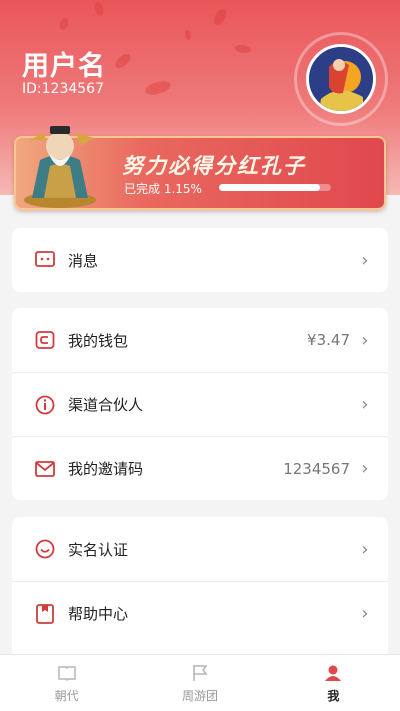 Image resolution: width=400 pixels, height=711 pixels. I want to click on menu-card-messages: 消息 ›, so click(200, 260).